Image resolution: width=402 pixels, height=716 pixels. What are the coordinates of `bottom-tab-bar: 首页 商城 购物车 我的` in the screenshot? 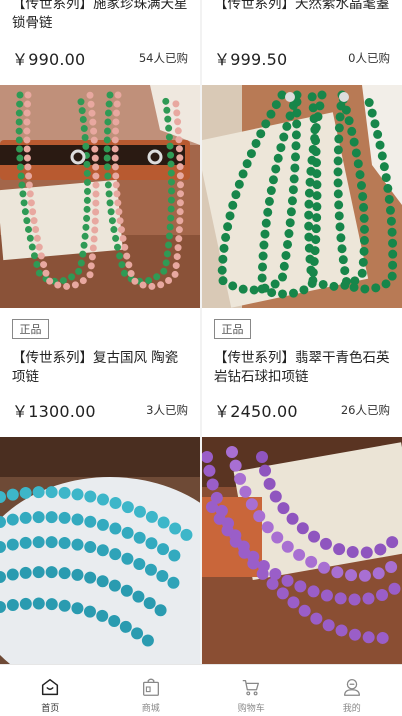 It's located at (201, 690).